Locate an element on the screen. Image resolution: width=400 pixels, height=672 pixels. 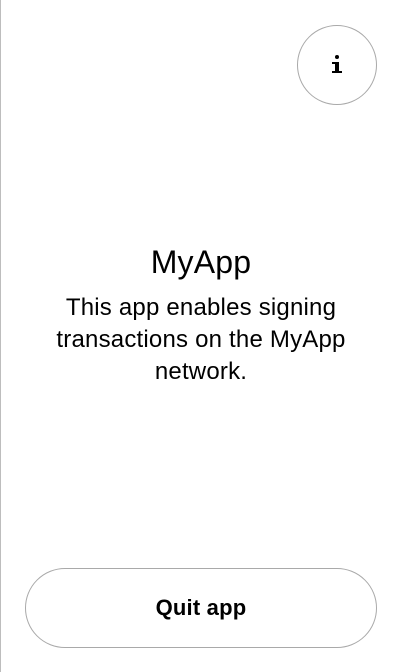
info-icon-dot is located at coordinates (337, 57).